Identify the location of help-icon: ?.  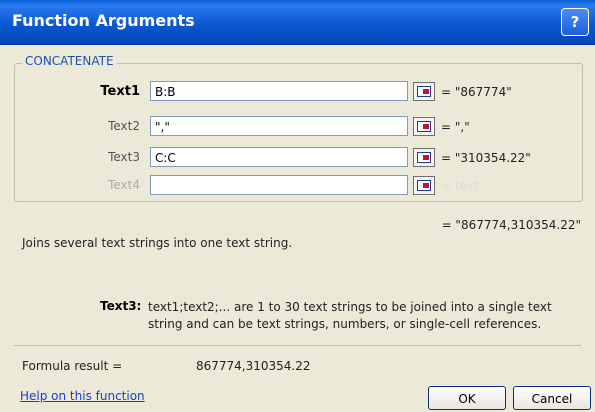
(575, 22).